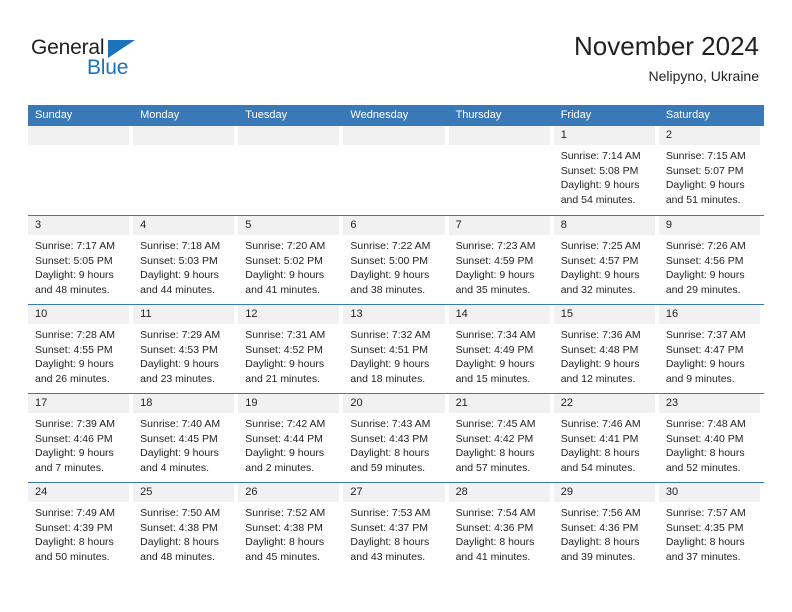 The width and height of the screenshot is (792, 612). What do you see at coordinates (356, 403) in the screenshot?
I see `day-number: 20` at bounding box center [356, 403].